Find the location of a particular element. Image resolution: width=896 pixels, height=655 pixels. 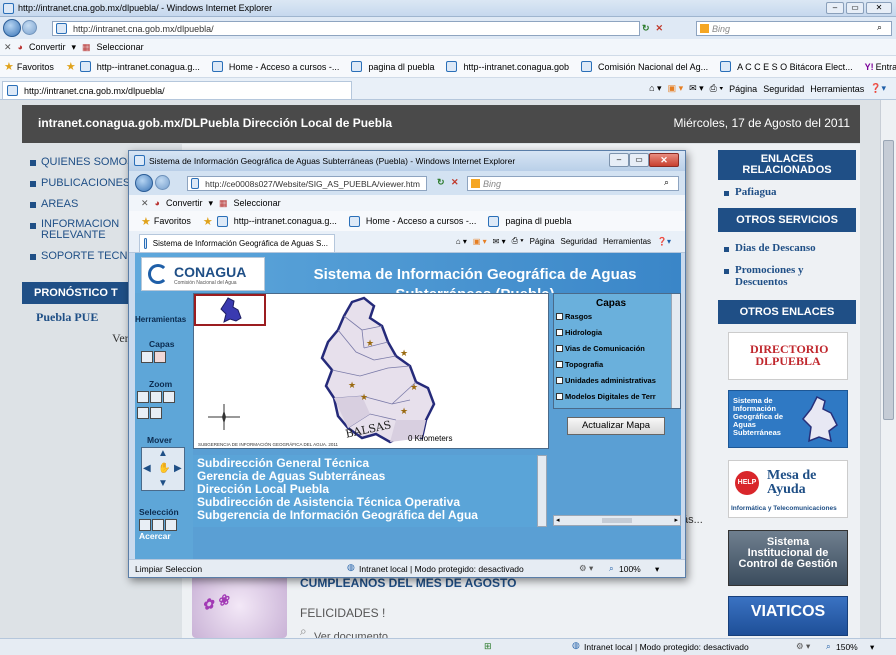

layer-rasgos: Rasgos is located at coordinates (606, 316).